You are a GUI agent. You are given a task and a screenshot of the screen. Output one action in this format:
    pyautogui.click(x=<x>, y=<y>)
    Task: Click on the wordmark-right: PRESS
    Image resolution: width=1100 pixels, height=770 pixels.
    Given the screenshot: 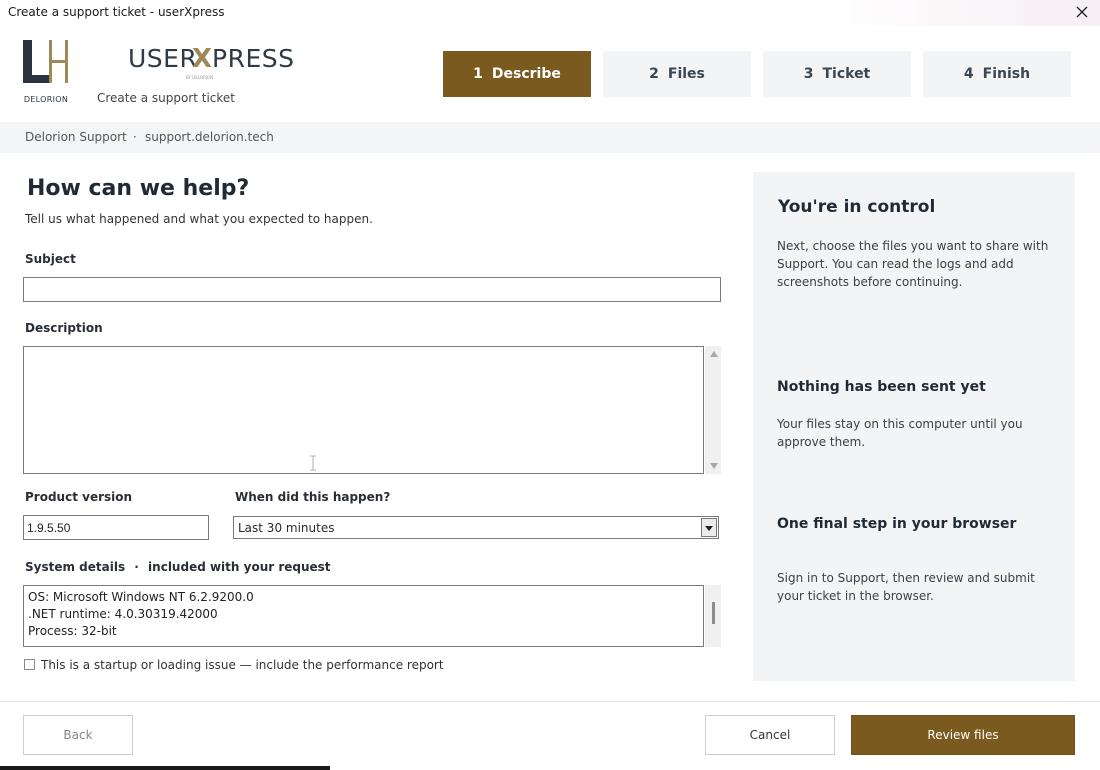 What is the action you would take?
    pyautogui.click(x=253, y=58)
    